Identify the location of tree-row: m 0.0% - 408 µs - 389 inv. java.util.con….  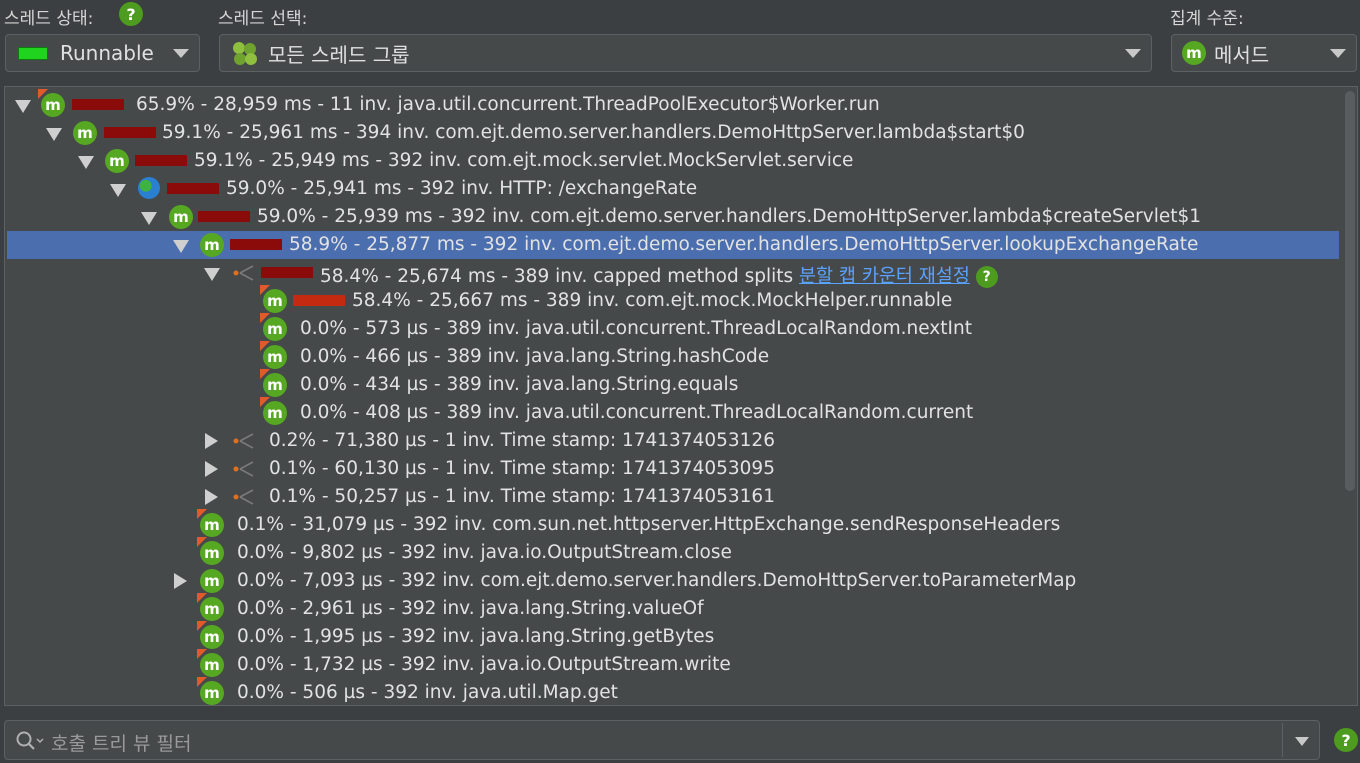
(673, 412).